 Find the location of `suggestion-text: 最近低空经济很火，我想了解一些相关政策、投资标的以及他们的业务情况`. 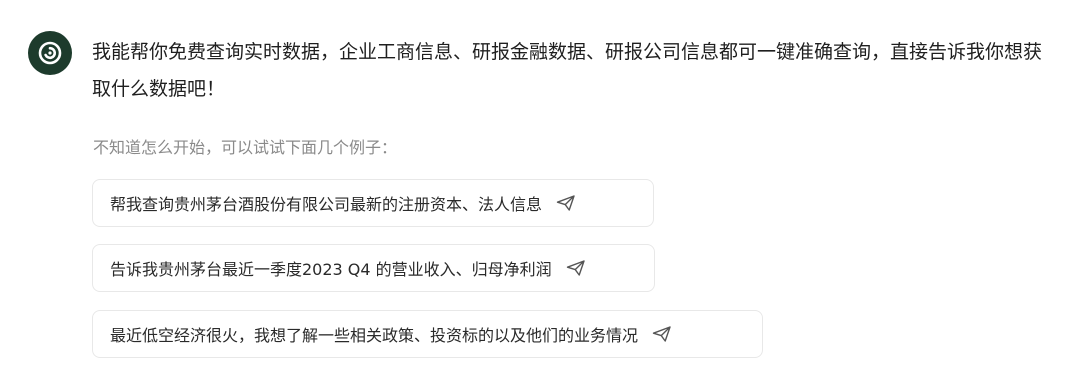

suggestion-text: 最近低空经济很火，我想了解一些相关政策、投资标的以及他们的业务情况 is located at coordinates (374, 335).